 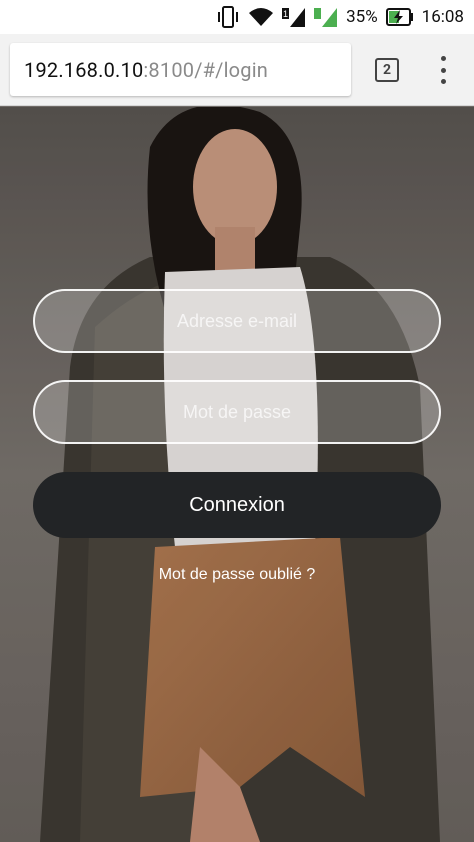 I want to click on forgot-password-link: Mot de passe oublié ?, so click(x=237, y=575).